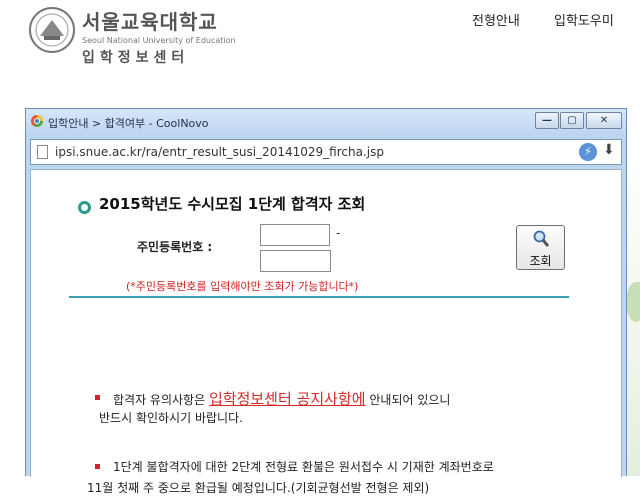  Describe the element at coordinates (588, 152) in the screenshot. I see `bolt-icon: ⚡` at that location.